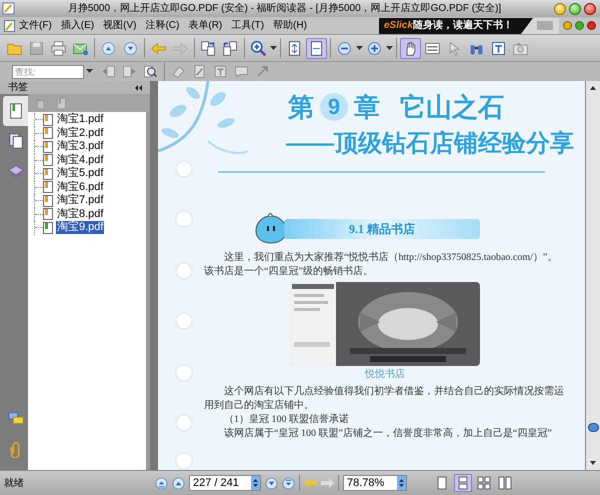 Image resolution: width=600 pixels, height=495 pixels. I want to click on figure-caption: 悦悦书店, so click(385, 375).